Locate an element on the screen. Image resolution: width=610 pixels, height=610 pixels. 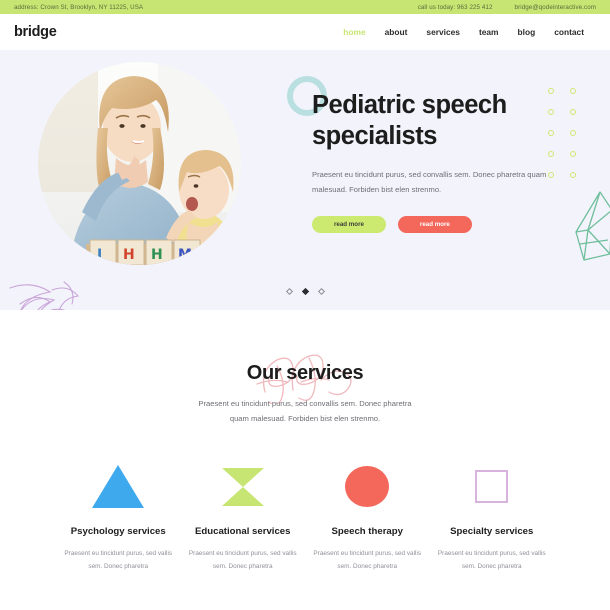
service-card-title: Speech therapy is located at coordinates (367, 531).